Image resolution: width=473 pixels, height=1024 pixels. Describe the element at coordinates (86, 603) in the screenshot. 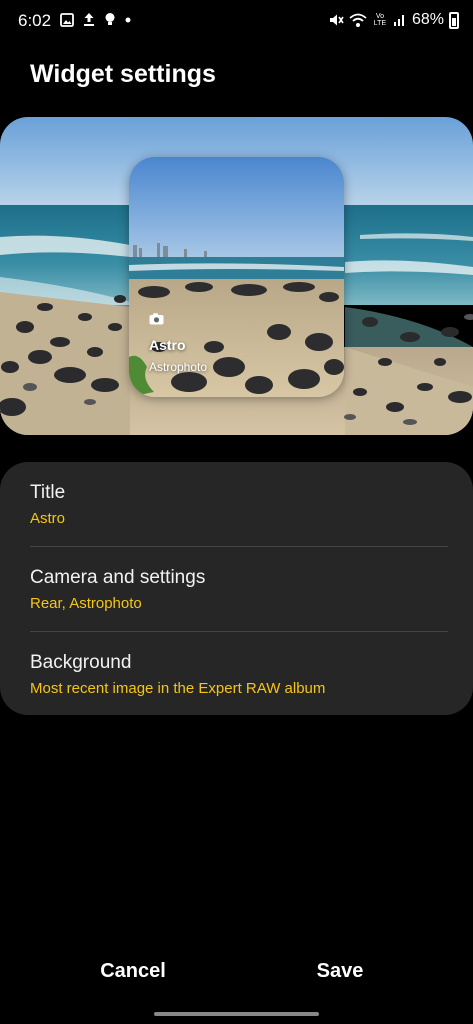

I see `setting-value: Rear, Astrophoto` at that location.